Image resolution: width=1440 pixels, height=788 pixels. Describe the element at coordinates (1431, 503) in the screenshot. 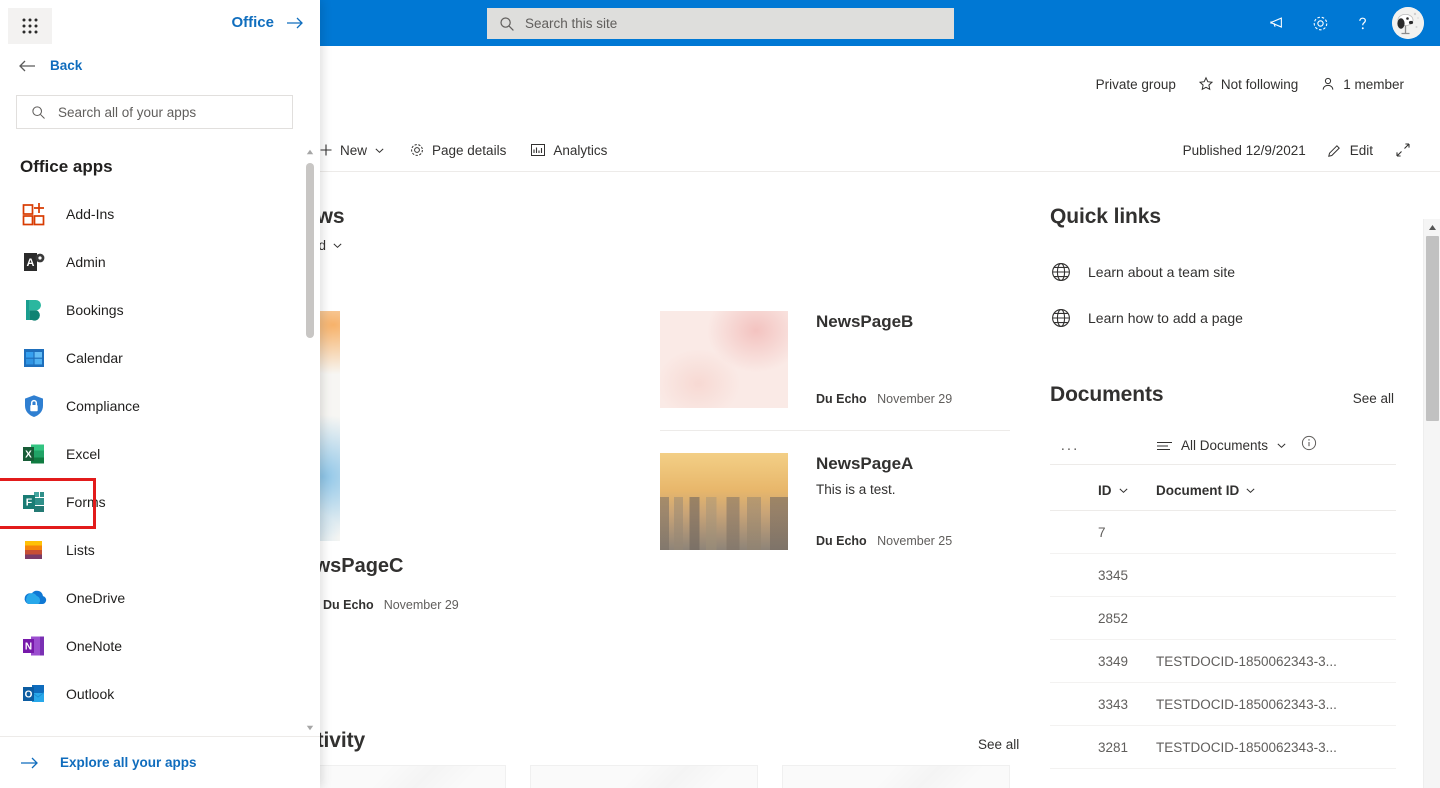

I see `page-scrollbar` at that location.